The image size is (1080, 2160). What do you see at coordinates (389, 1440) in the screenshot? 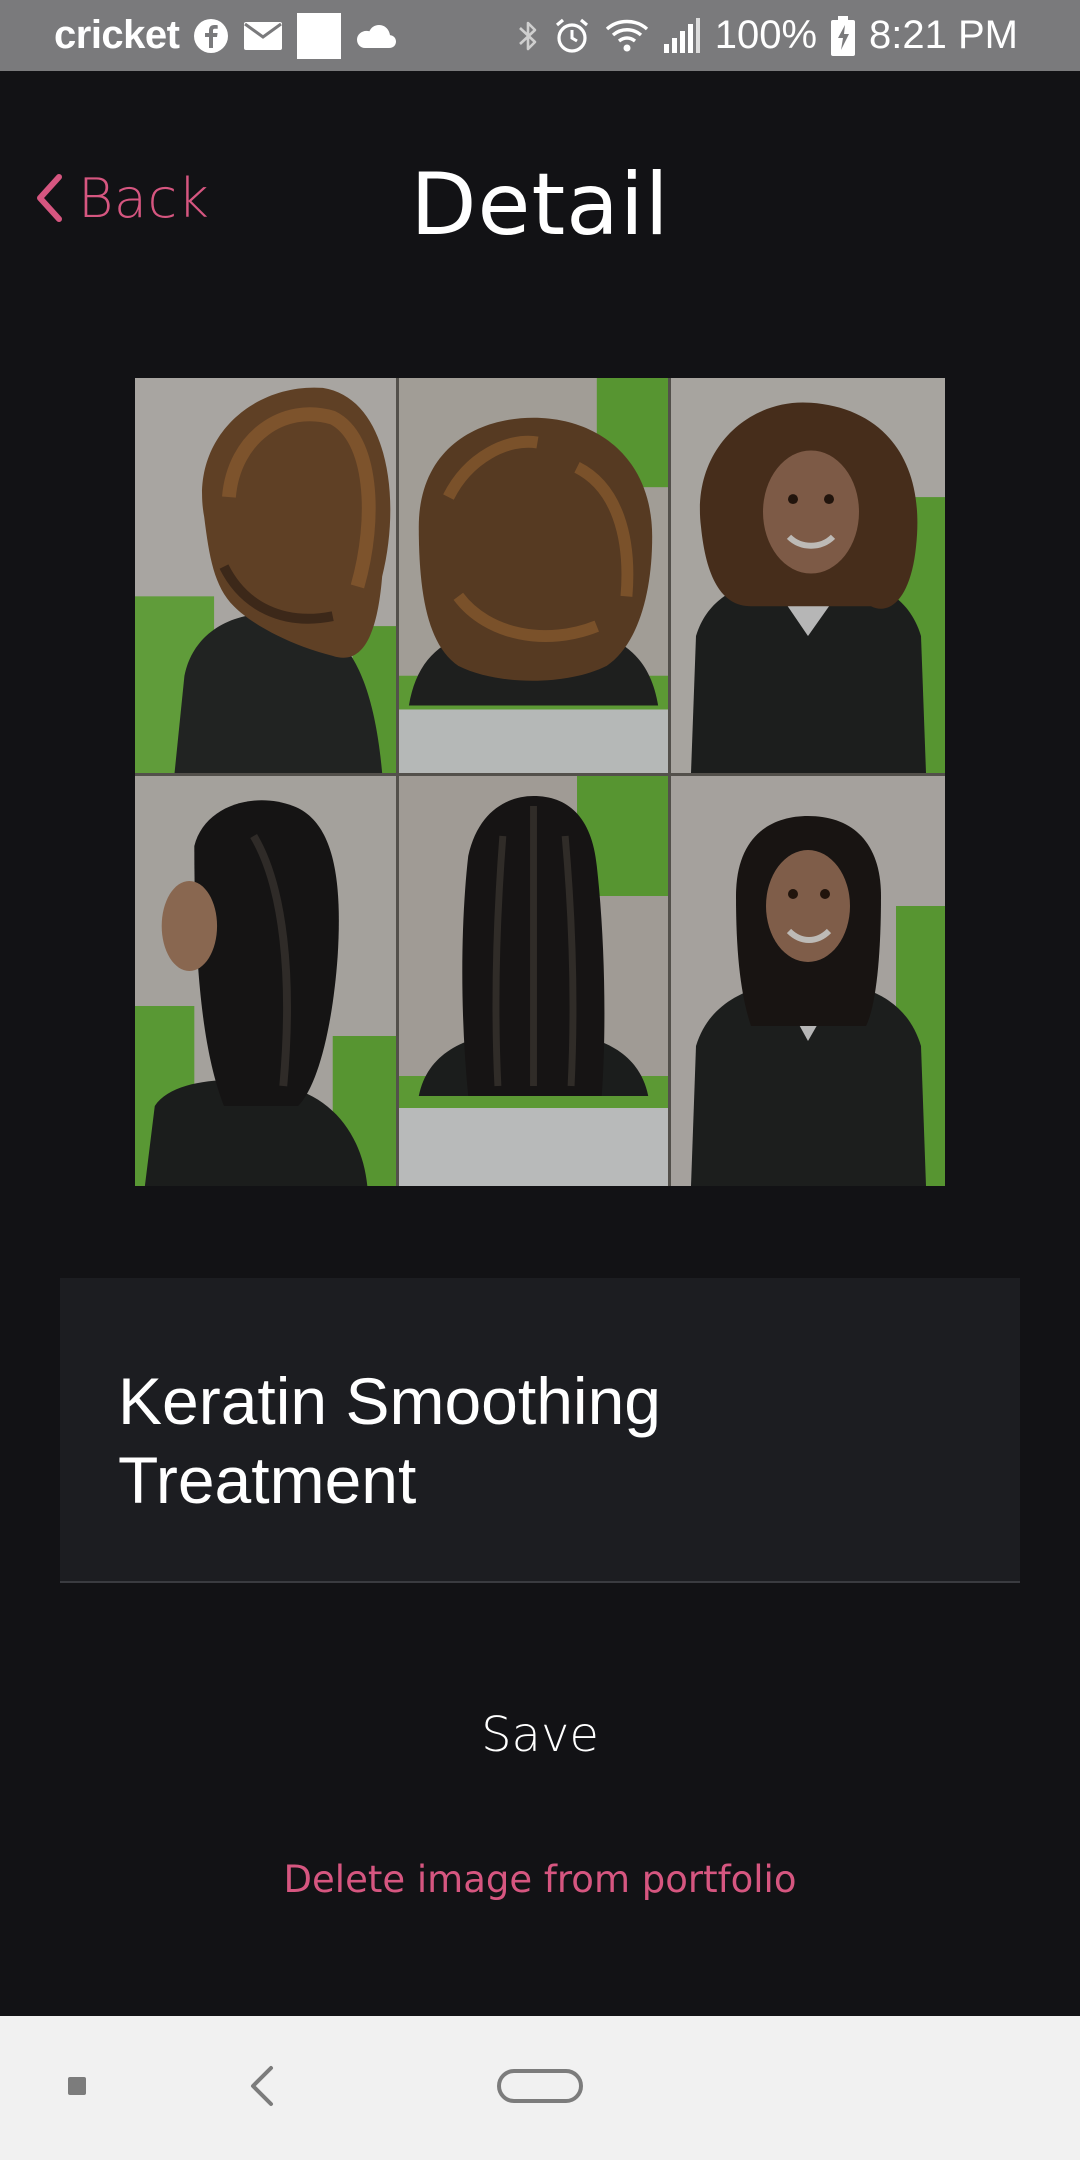
I see `title-field-value: Keratin Smoothing Treatment` at bounding box center [389, 1440].